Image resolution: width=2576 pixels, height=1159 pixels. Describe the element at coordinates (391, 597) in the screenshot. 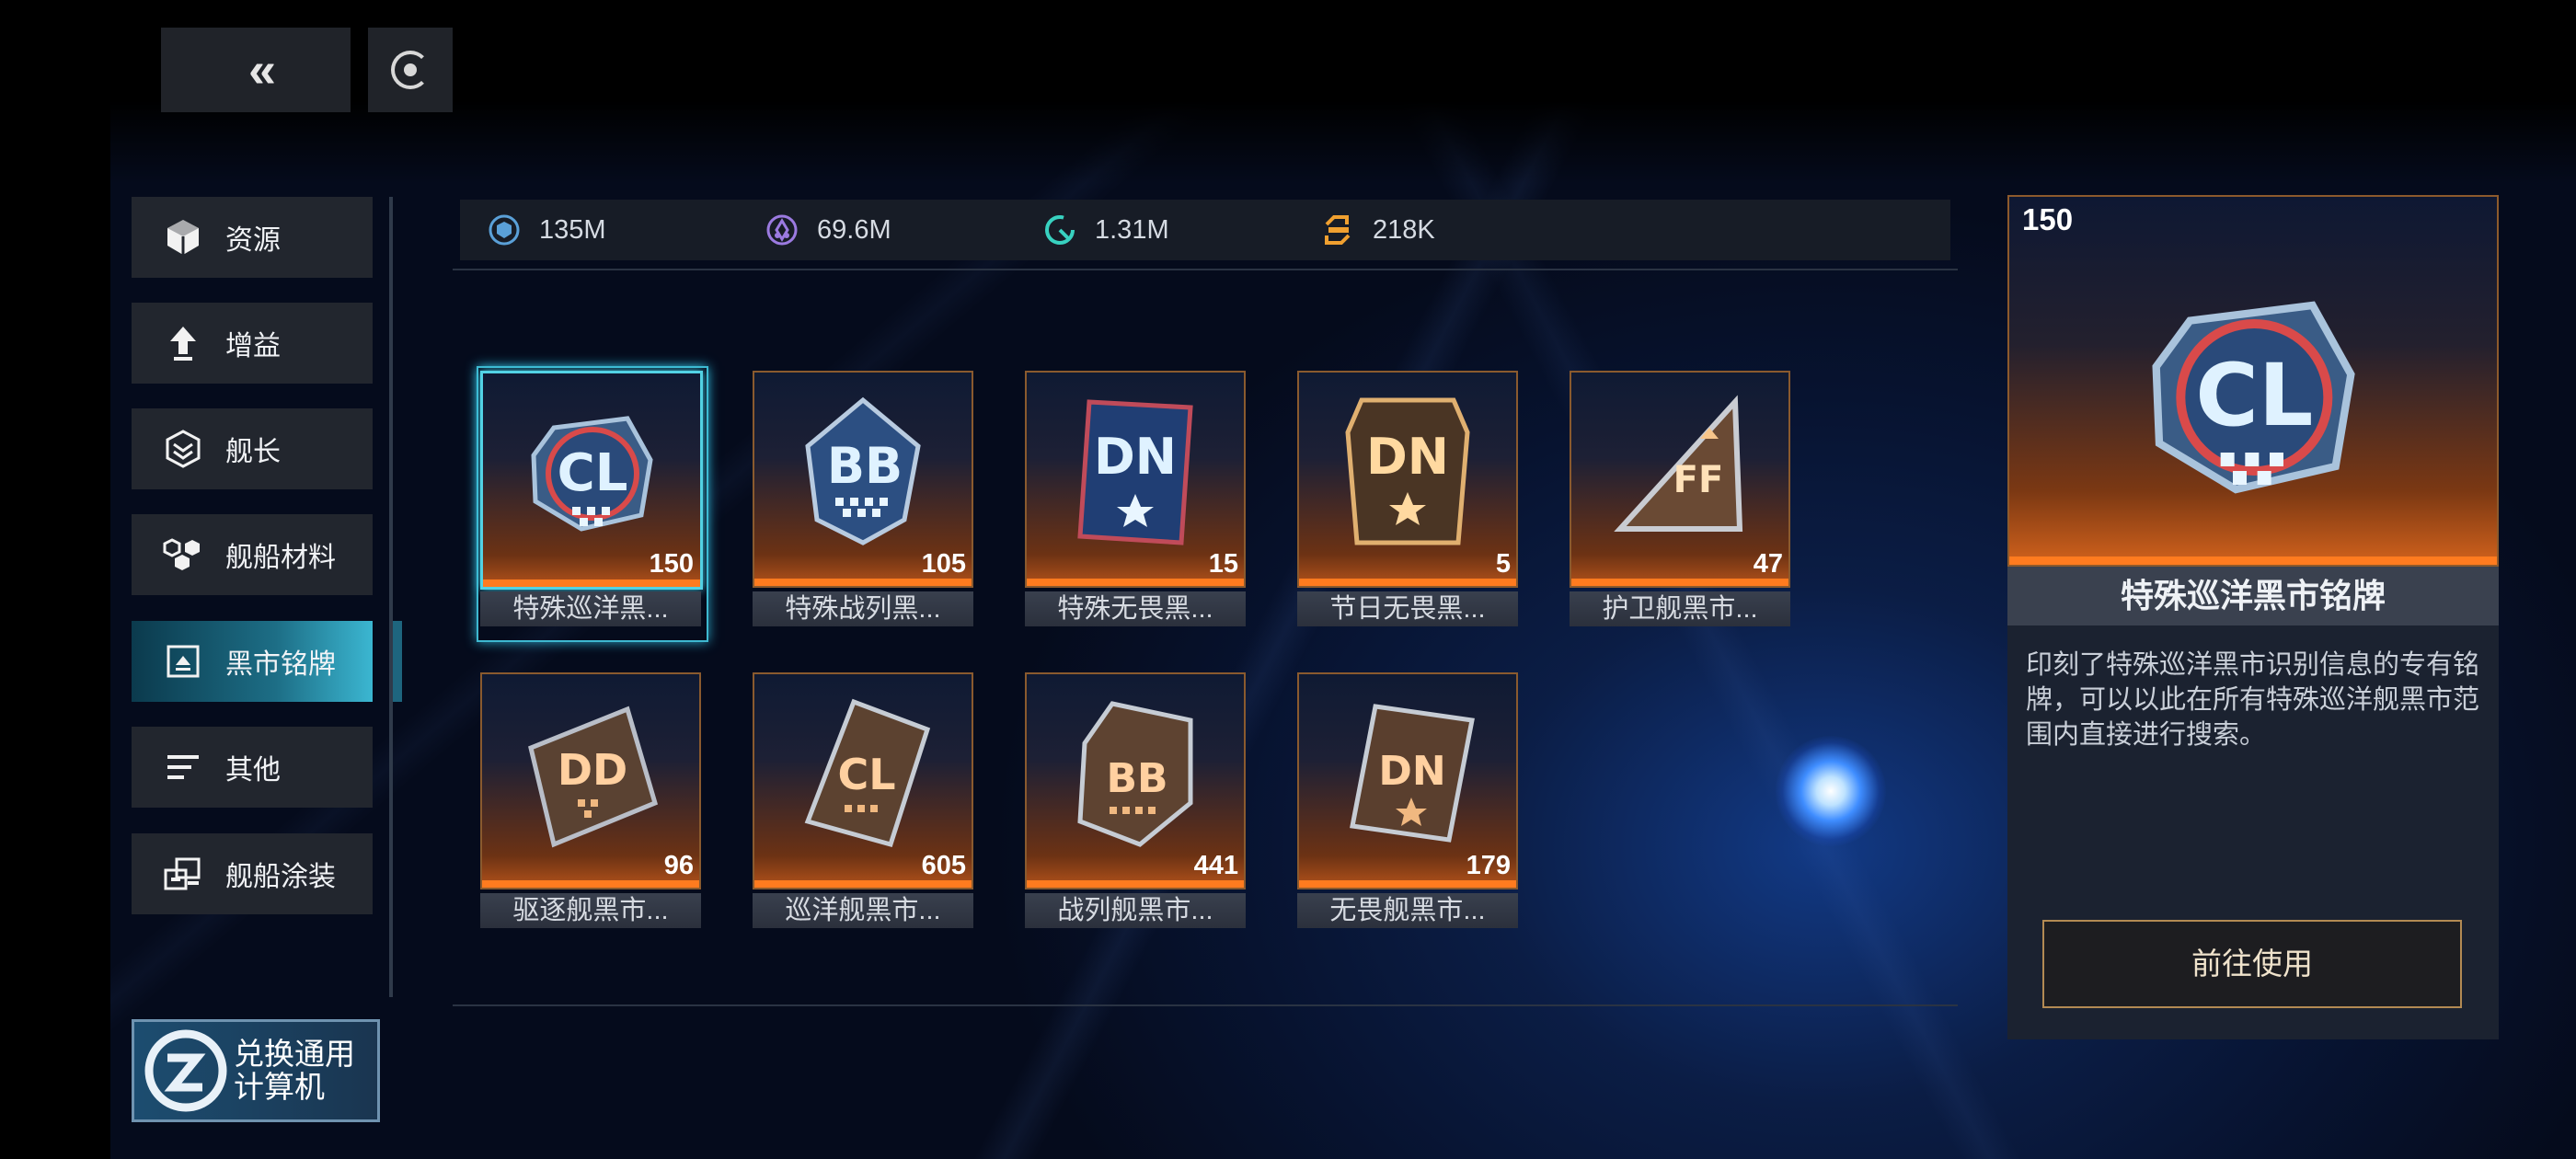

I see `sidebar-divider` at that location.